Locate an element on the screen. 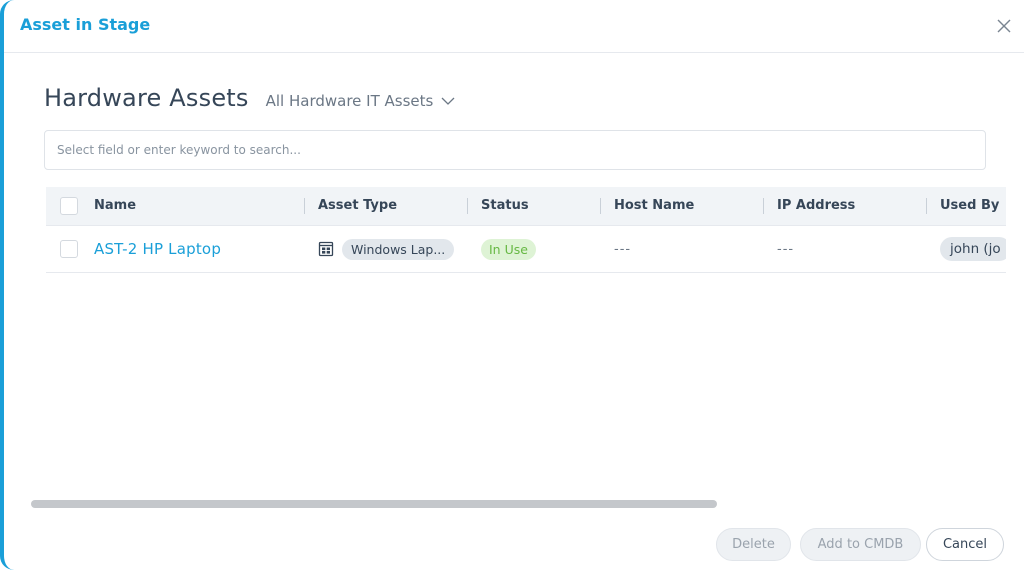 This screenshot has height=570, width=1024. column-header-name: Name is located at coordinates (115, 206).